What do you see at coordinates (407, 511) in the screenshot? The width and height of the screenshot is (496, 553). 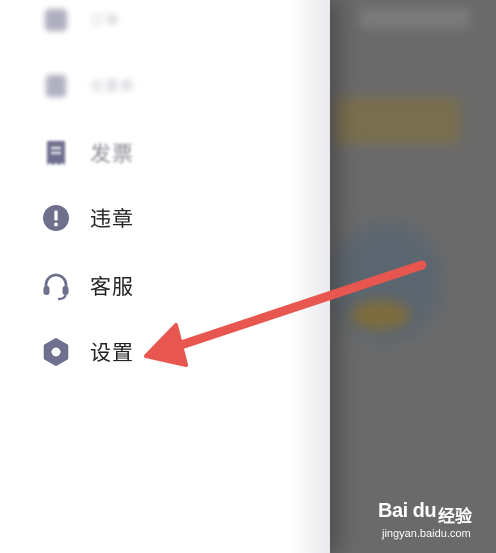 I see `watermark-brand: Bai du` at bounding box center [407, 511].